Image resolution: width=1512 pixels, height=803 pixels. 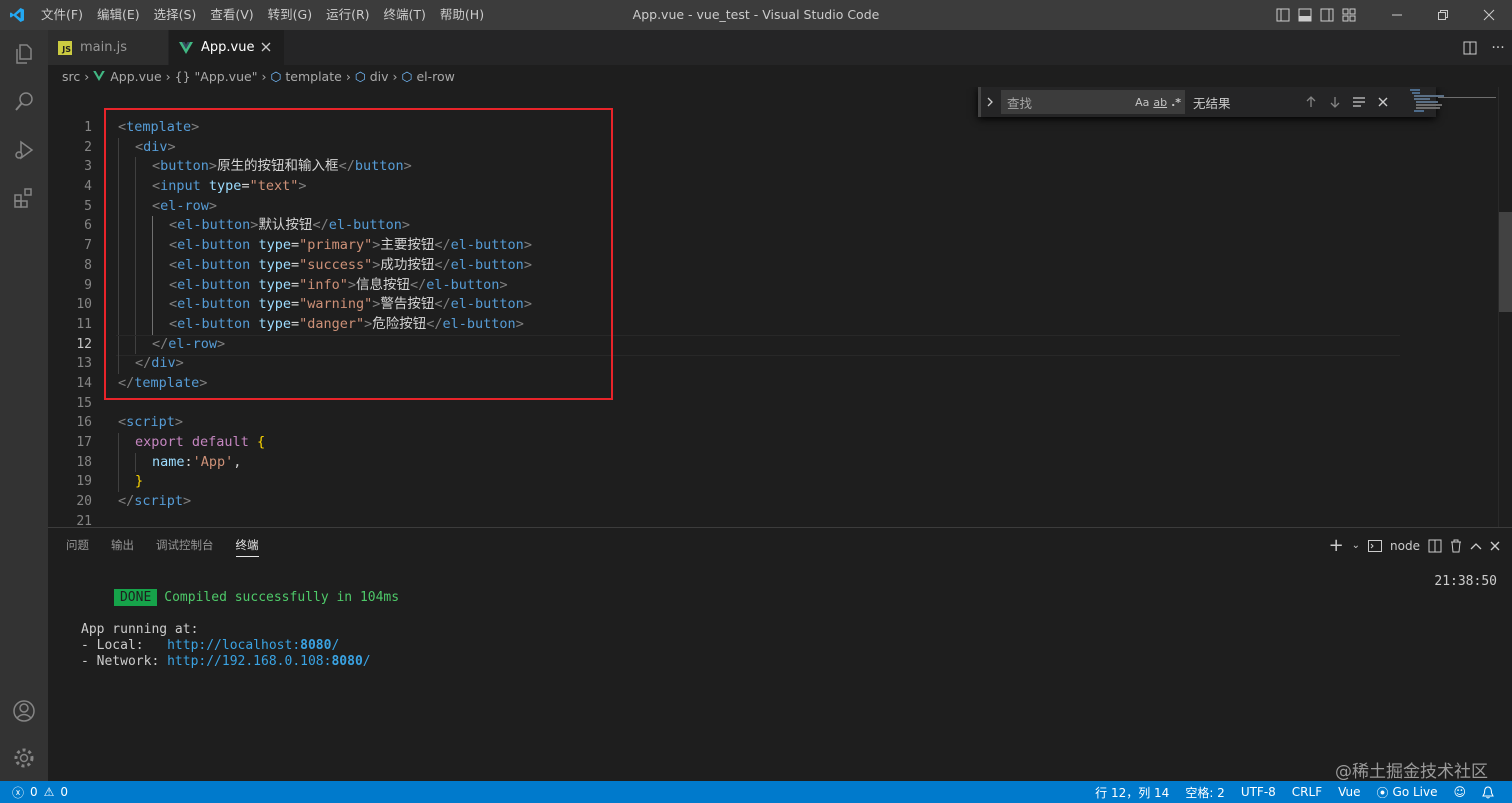 What do you see at coordinates (175, 15) in the screenshot?
I see `menu-selection: 选择(S)` at bounding box center [175, 15].